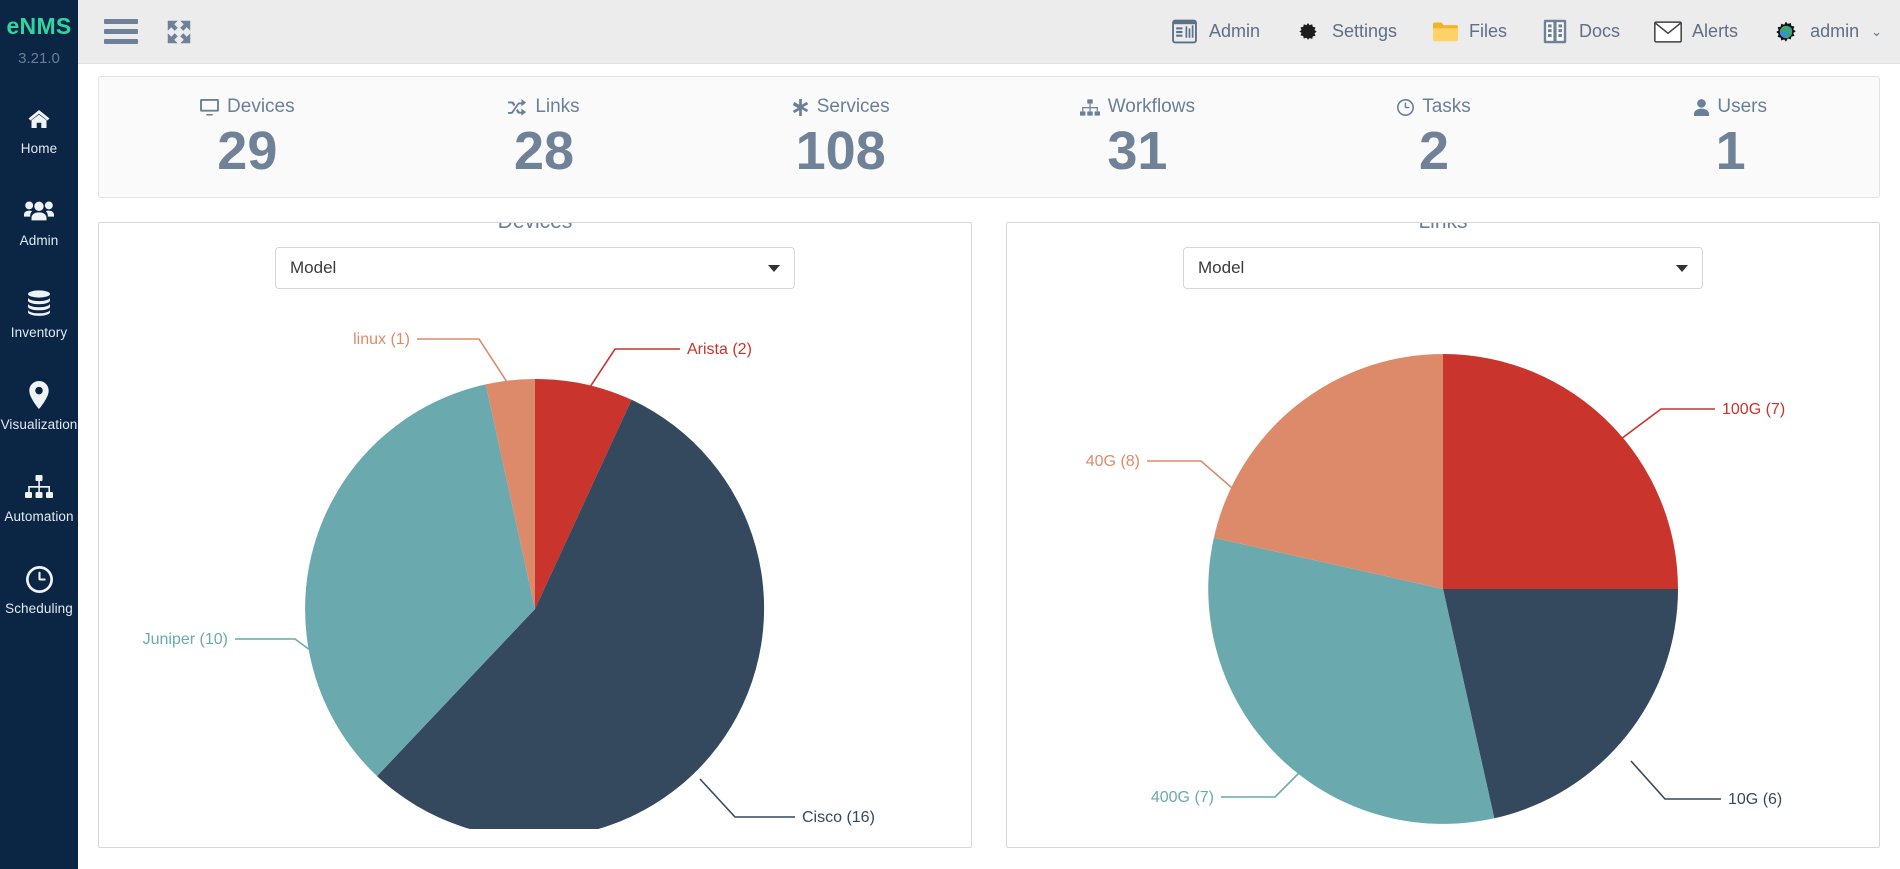 This screenshot has width=1900, height=869. What do you see at coordinates (39, 608) in the screenshot?
I see `sidebar-item-label: Scheduling` at bounding box center [39, 608].